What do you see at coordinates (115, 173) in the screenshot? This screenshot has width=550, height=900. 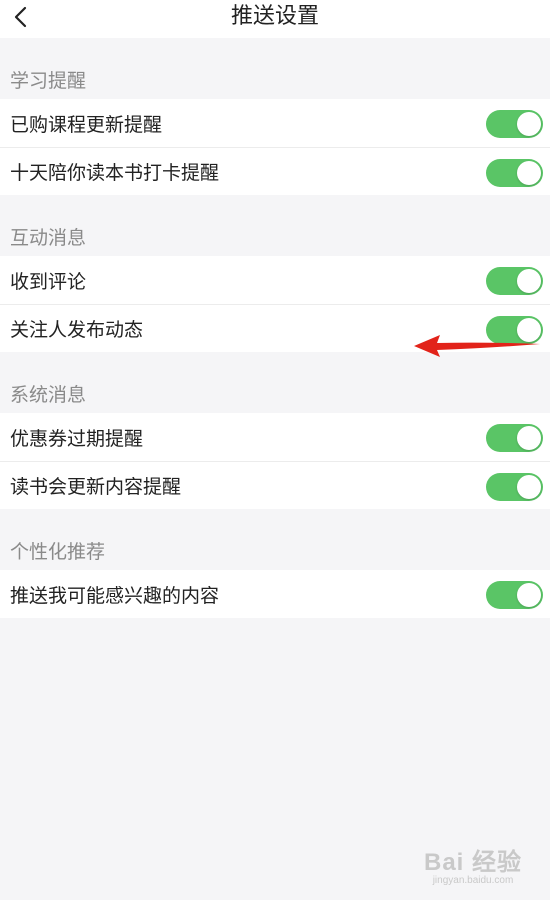 I see `setting-label: 十天陪你读本书打卡提醒` at bounding box center [115, 173].